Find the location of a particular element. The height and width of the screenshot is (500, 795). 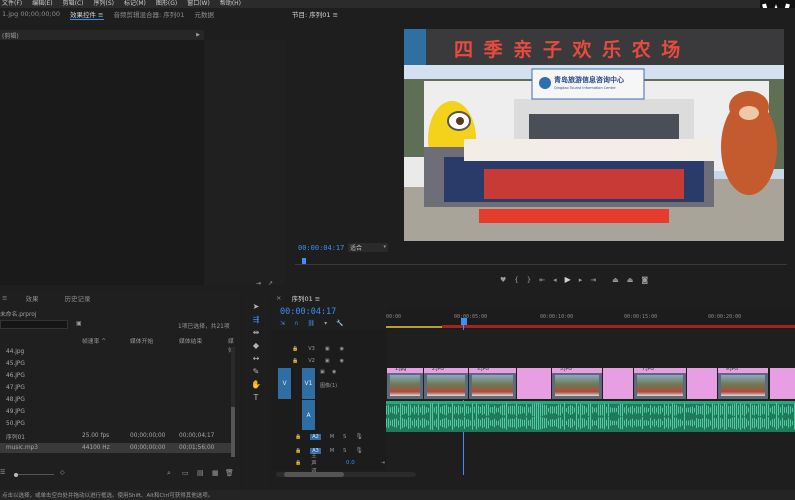

timeline-scrollbar is located at coordinates (346, 474).